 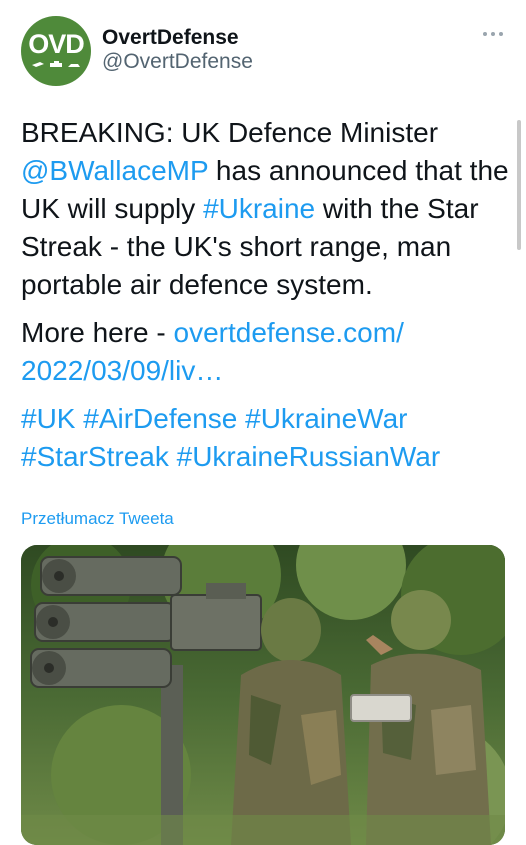 I want to click on tweet-header: OVD OvertDefense @OvertDefense, so click(x=263, y=51).